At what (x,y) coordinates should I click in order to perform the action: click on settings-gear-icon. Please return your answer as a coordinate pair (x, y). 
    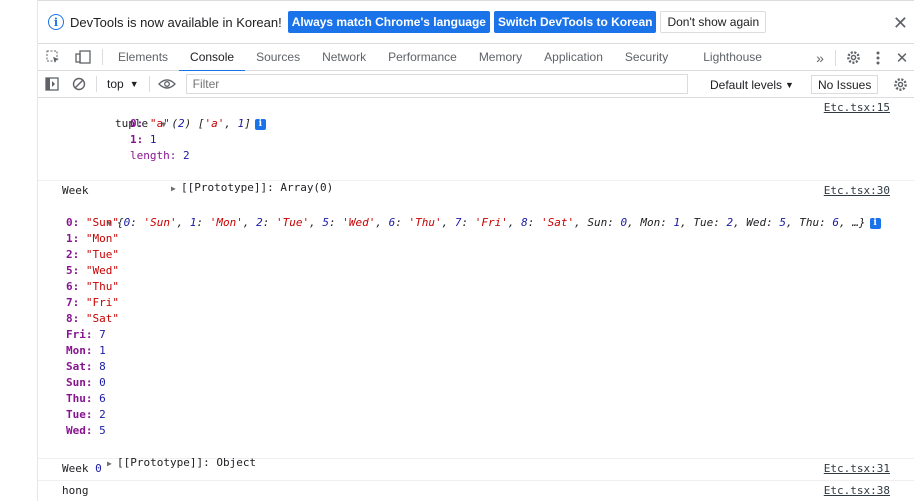
    Looking at the image, I should click on (853, 57).